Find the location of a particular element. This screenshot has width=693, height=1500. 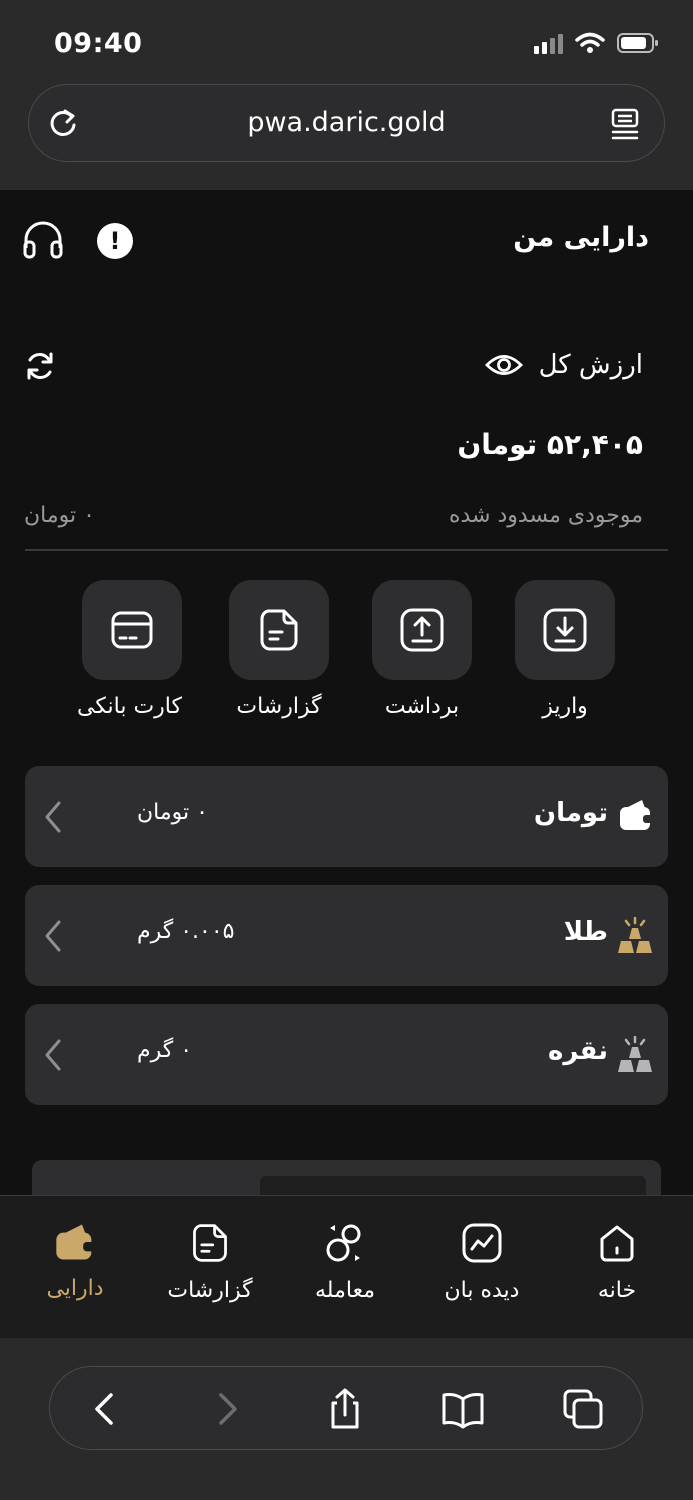

asset-row-toman: تومان ۰ تومان is located at coordinates (346, 816).